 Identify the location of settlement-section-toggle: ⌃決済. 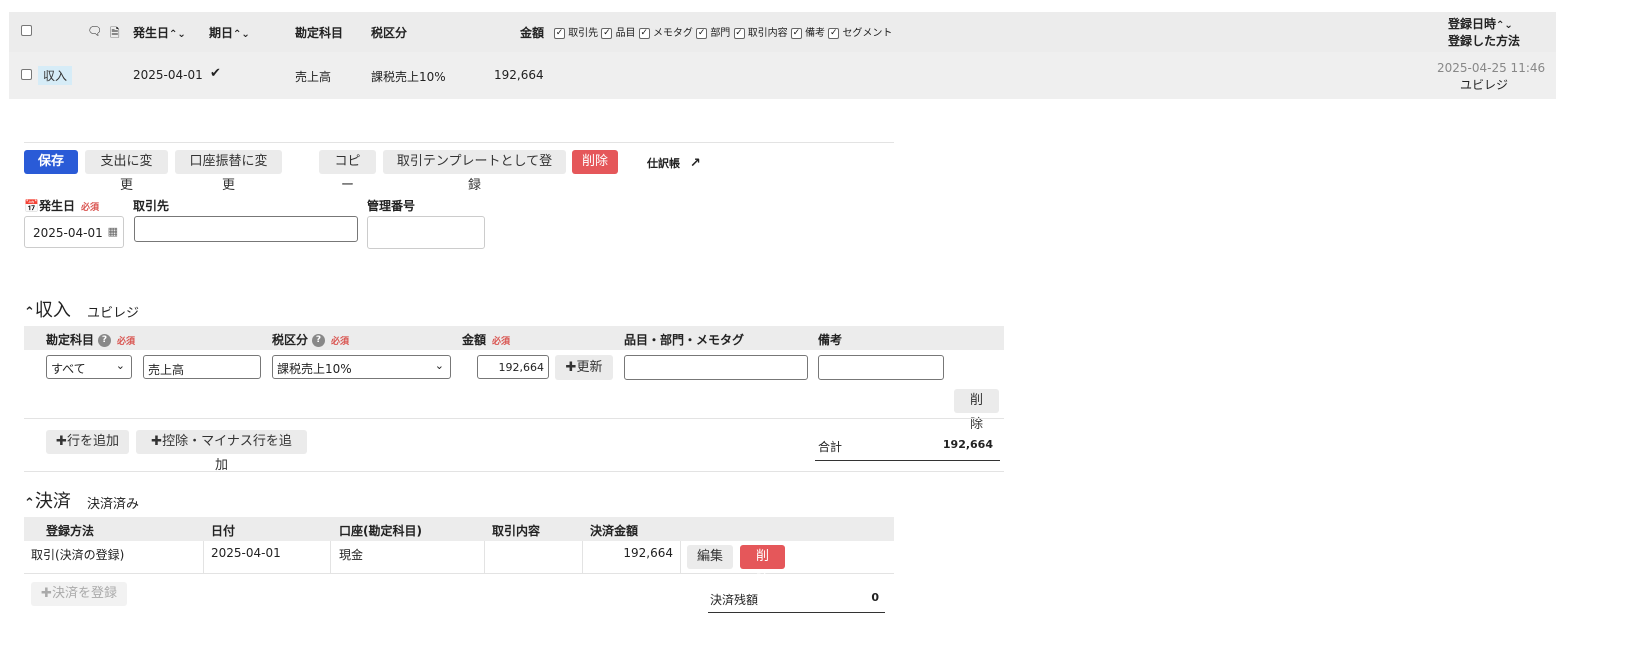
(47, 500).